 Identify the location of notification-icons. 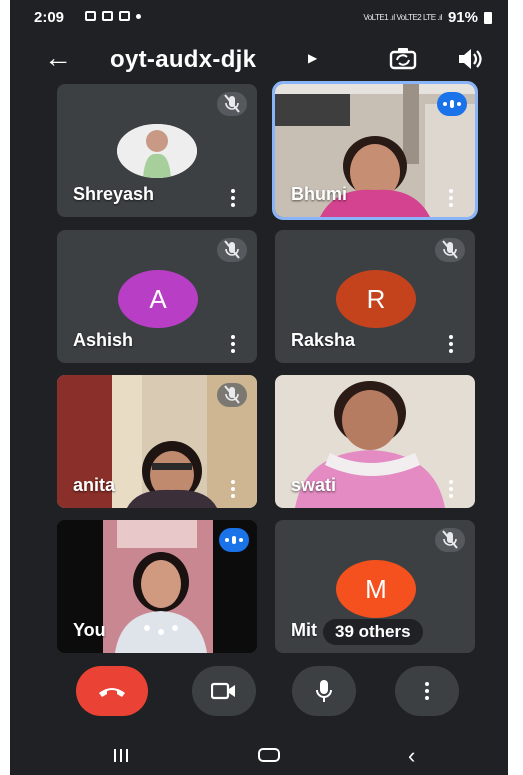
(113, 16).